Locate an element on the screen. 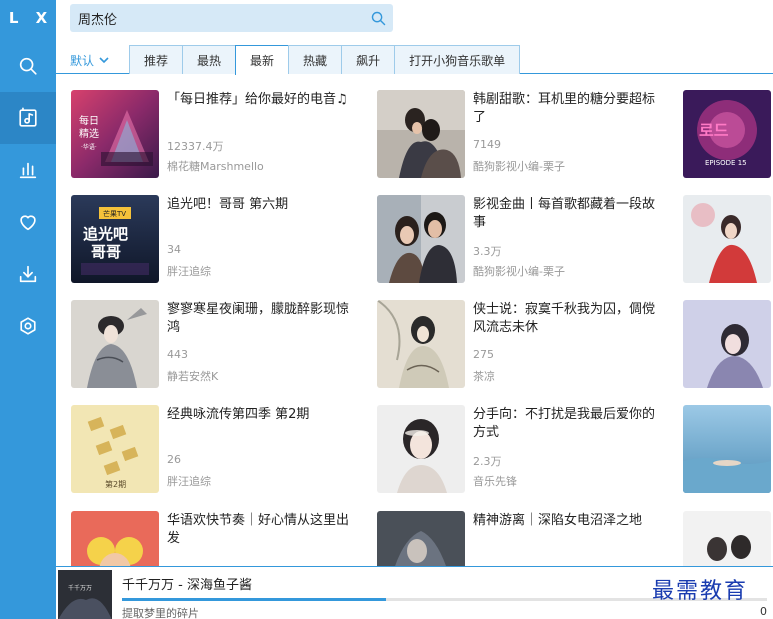 This screenshot has height=619, width=773. playlist-card: 华语欢快节奏｜好心情从这里出发 is located at coordinates (221, 538).